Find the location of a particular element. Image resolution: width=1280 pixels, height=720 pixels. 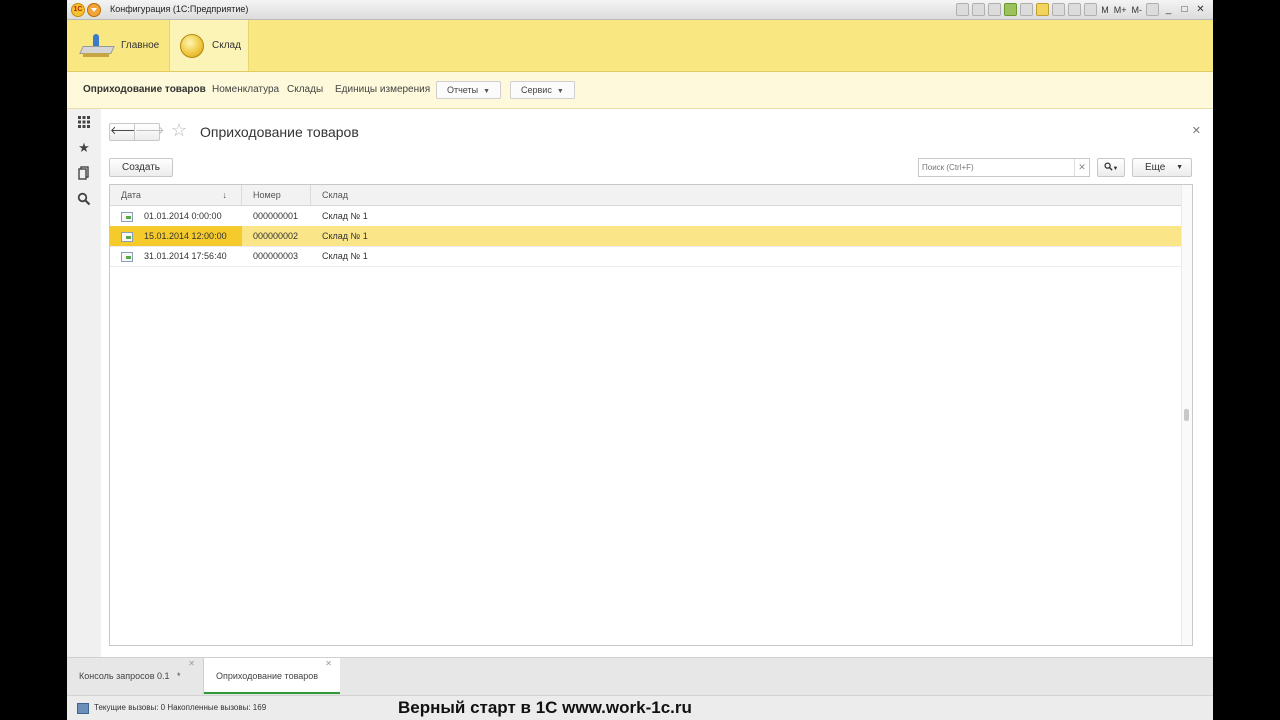

search-box: ✕ is located at coordinates (1004, 167).